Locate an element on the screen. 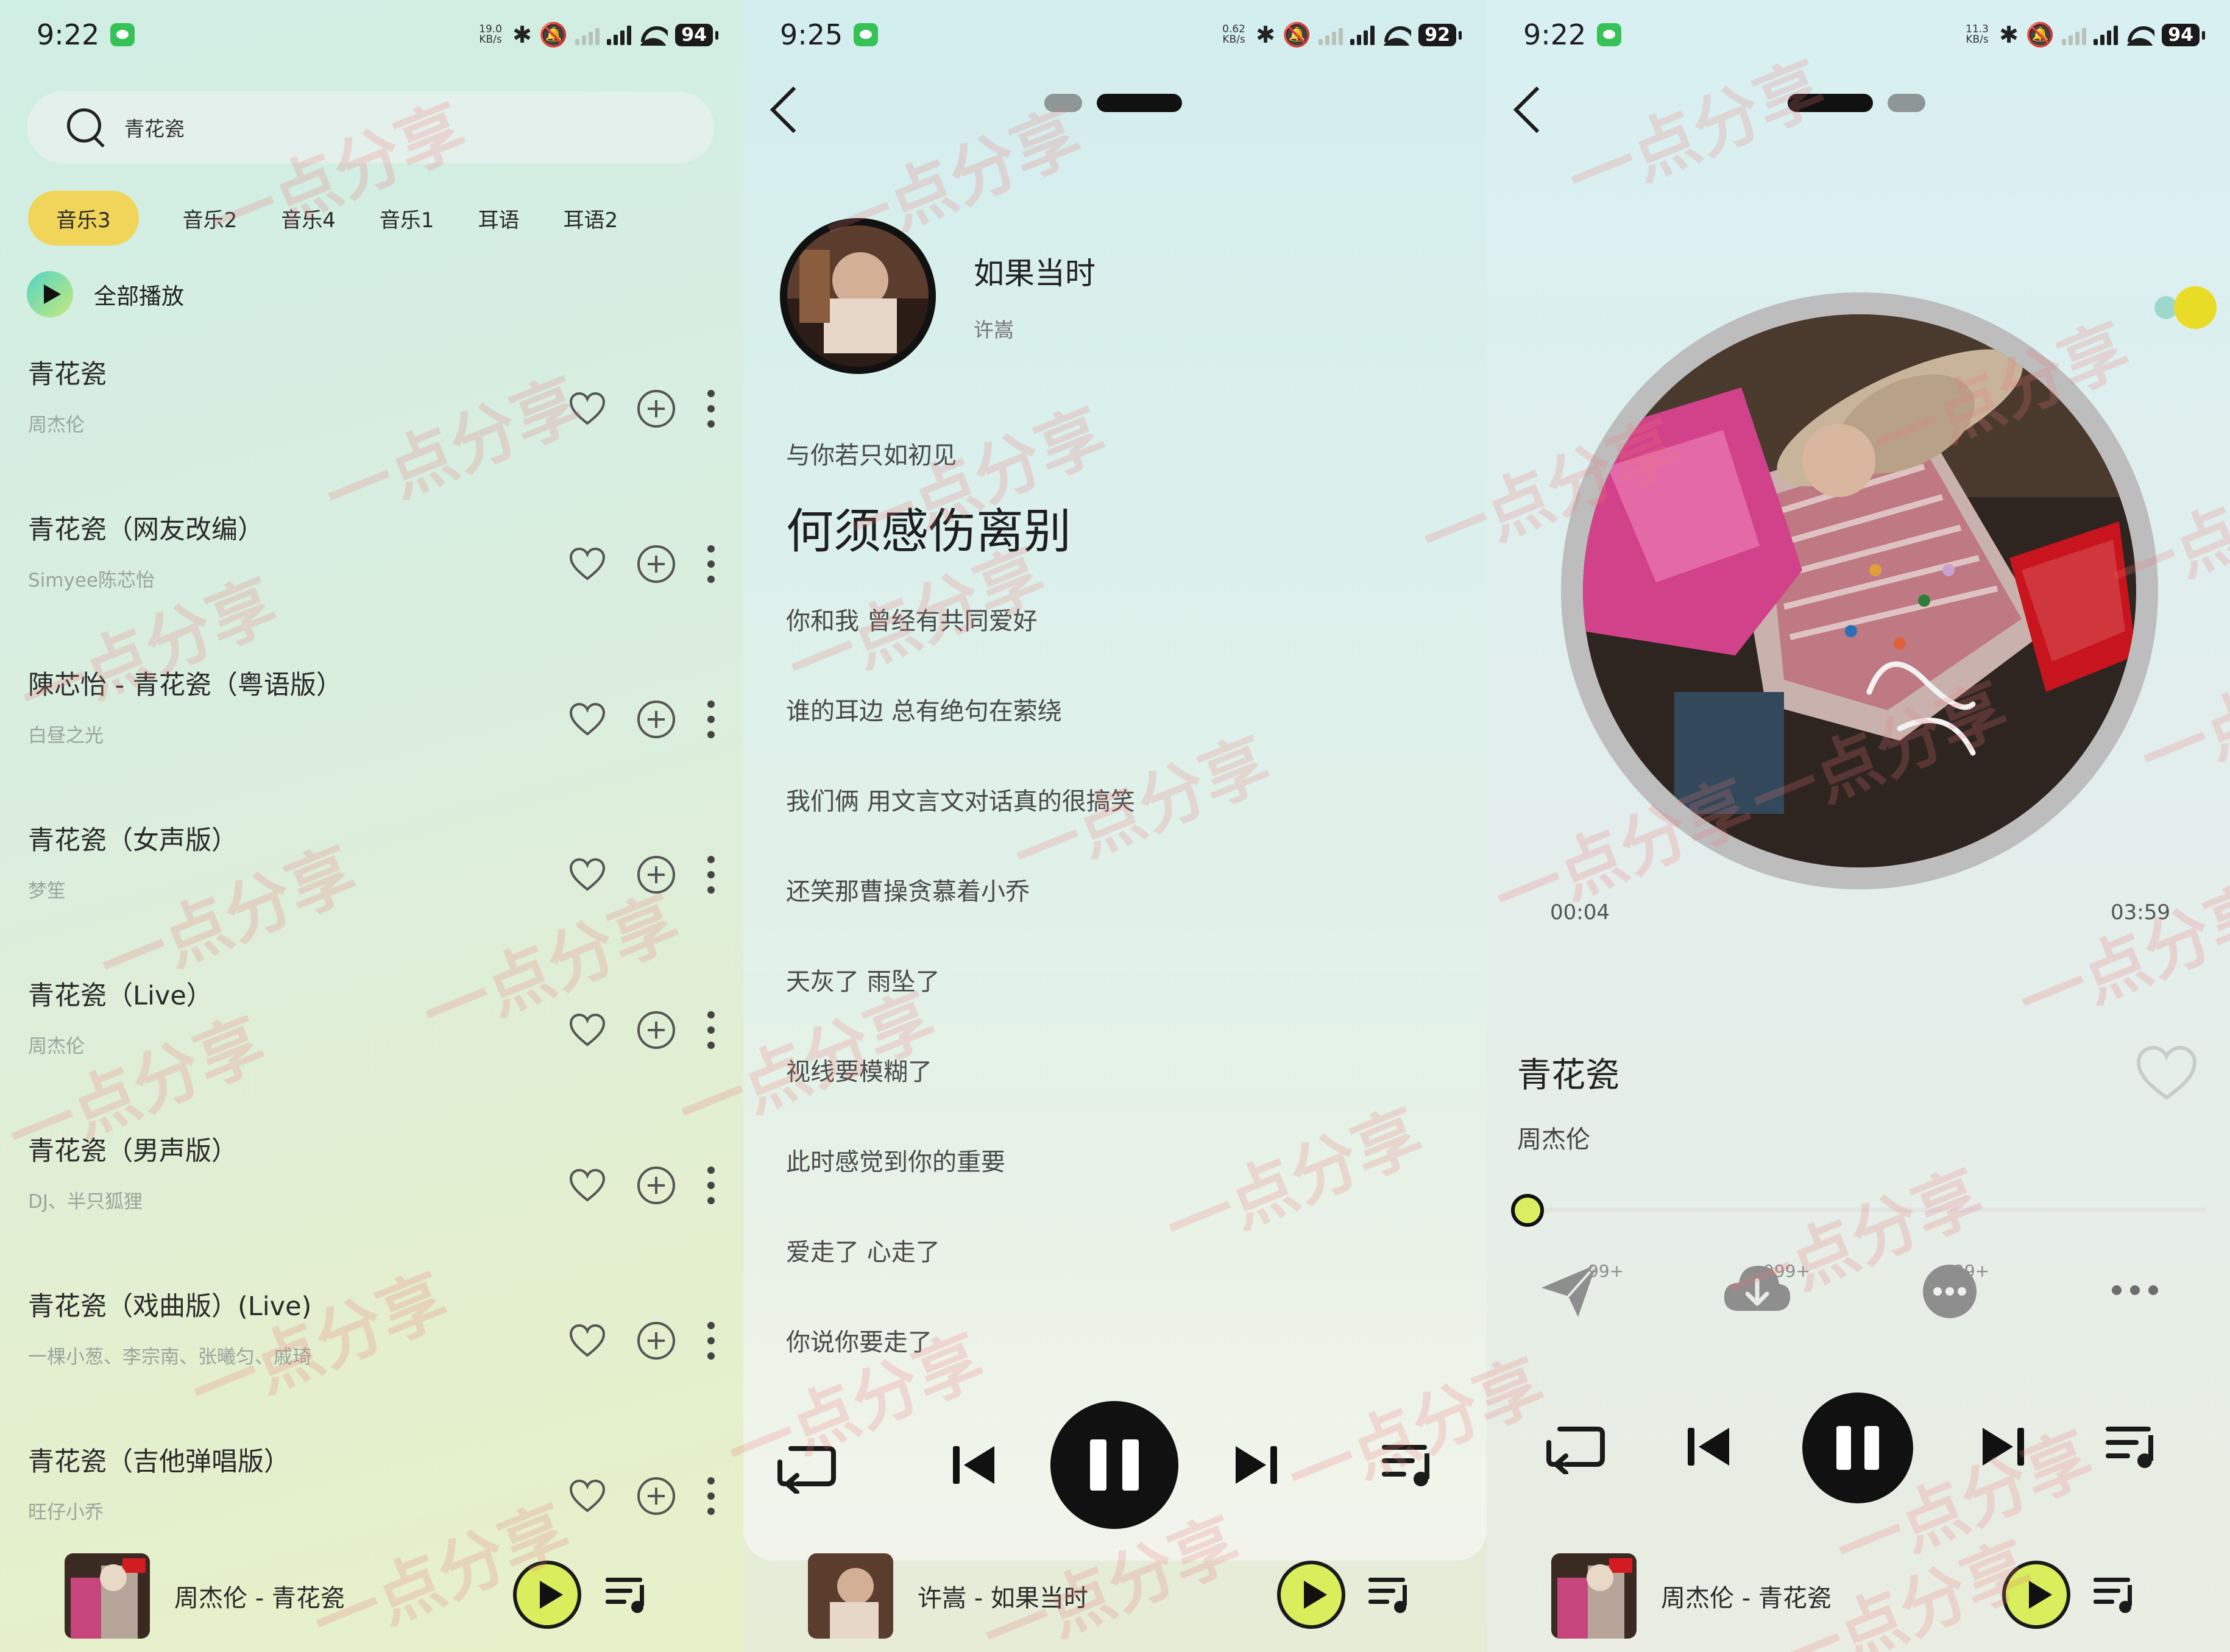 The image size is (2230, 1652). song-row: 青花瓷（女声版） 梦笙 is located at coordinates (374, 897).